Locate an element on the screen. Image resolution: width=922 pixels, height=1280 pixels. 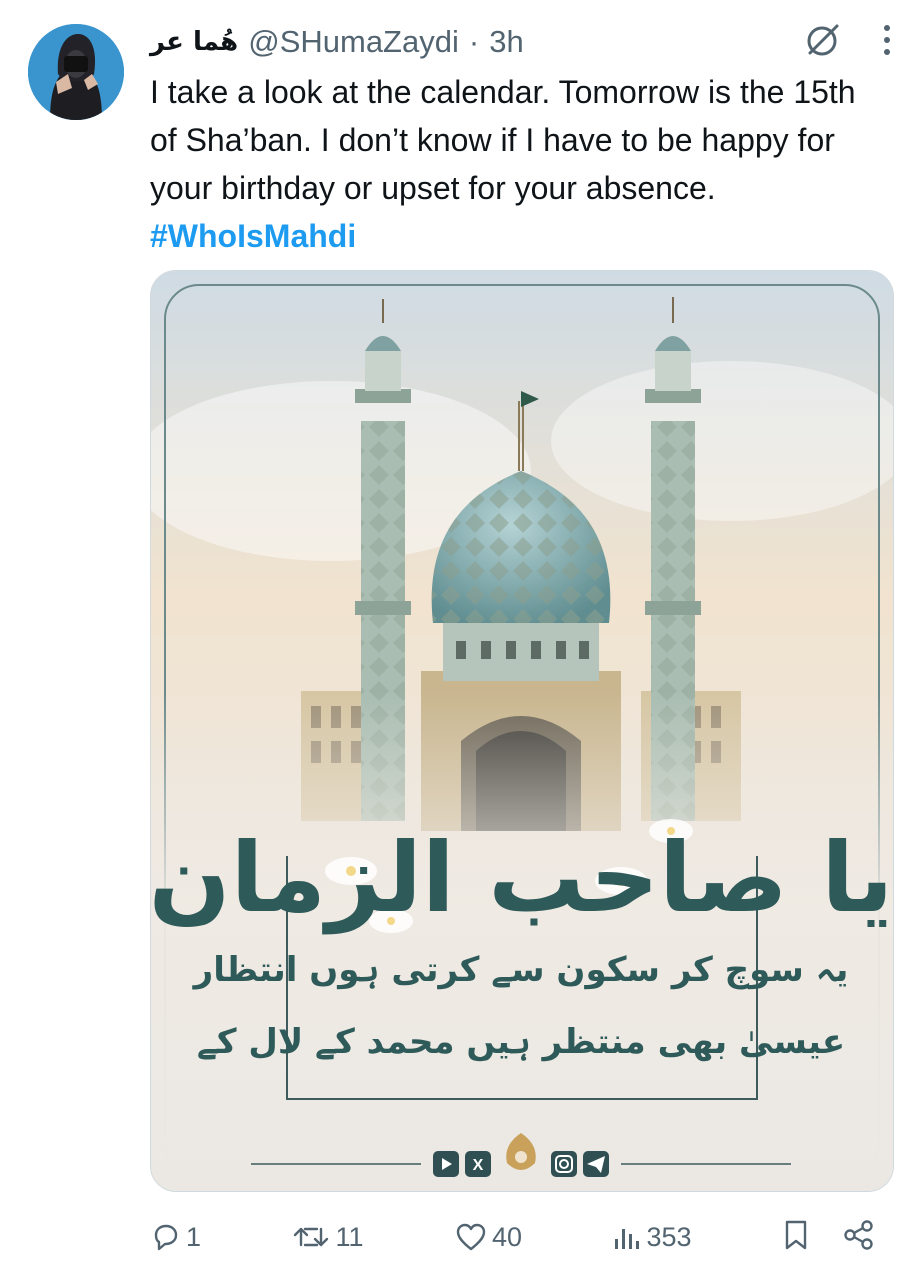
instagram-icon is located at coordinates (564, 1164).